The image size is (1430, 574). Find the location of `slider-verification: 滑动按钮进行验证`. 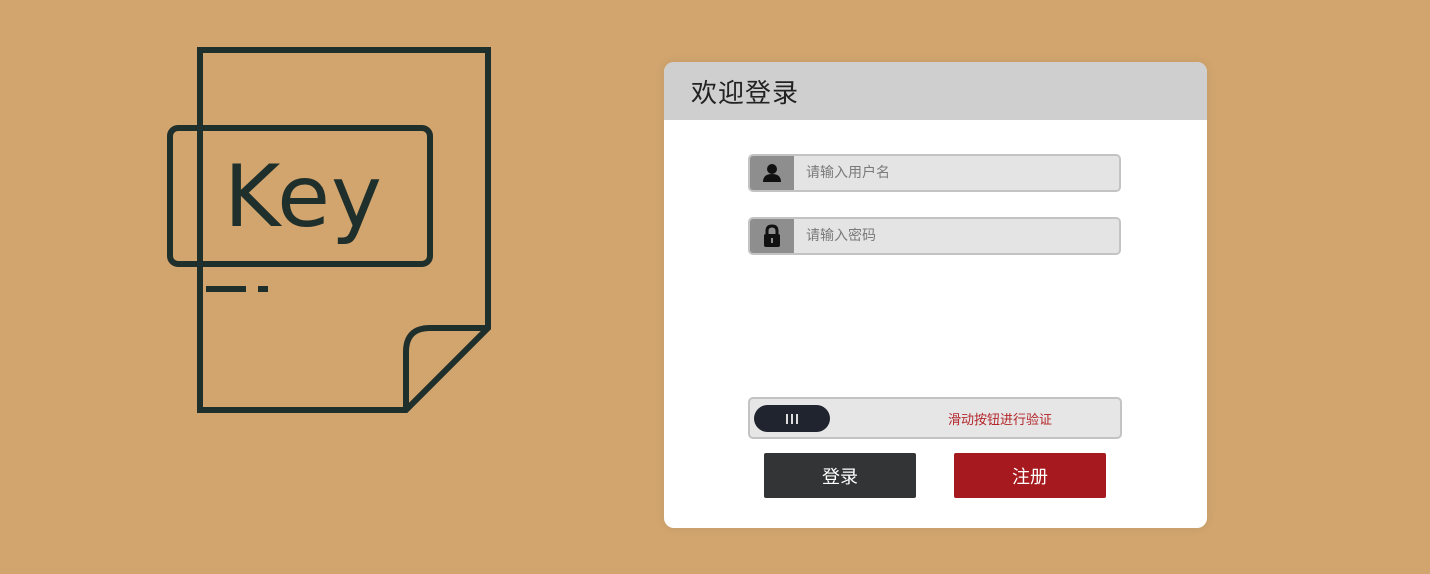

slider-verification: 滑动按钮进行验证 is located at coordinates (935, 418).